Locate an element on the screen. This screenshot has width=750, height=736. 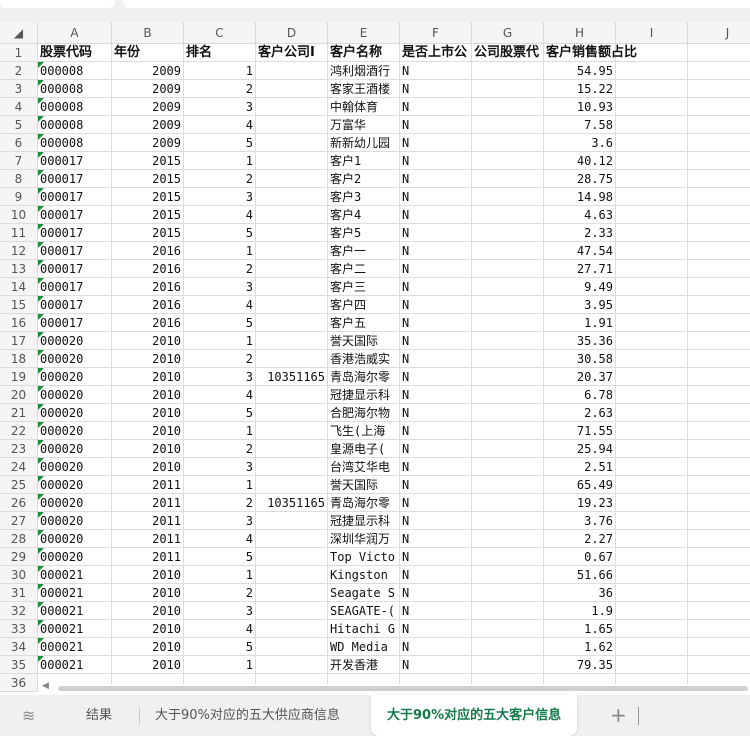
row-number: 26 is located at coordinates (19, 502).